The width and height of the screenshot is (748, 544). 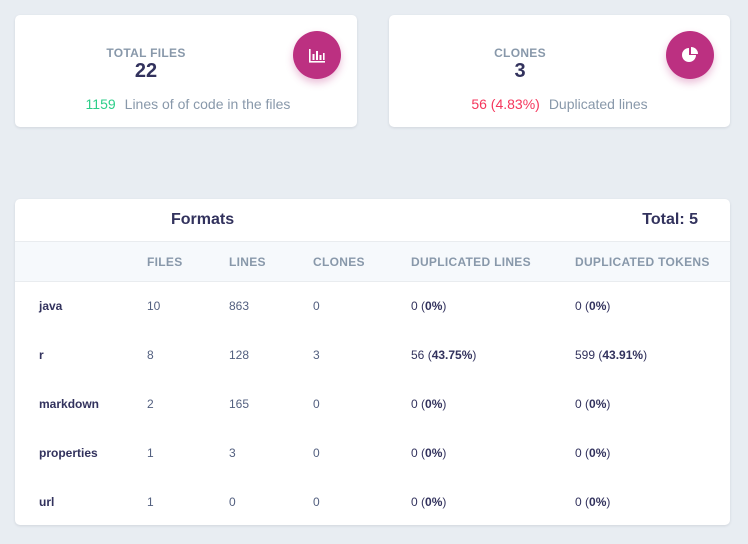 I want to click on column-header-duplicated-tokens: DUPLICATED TOKENS, so click(x=652, y=261).